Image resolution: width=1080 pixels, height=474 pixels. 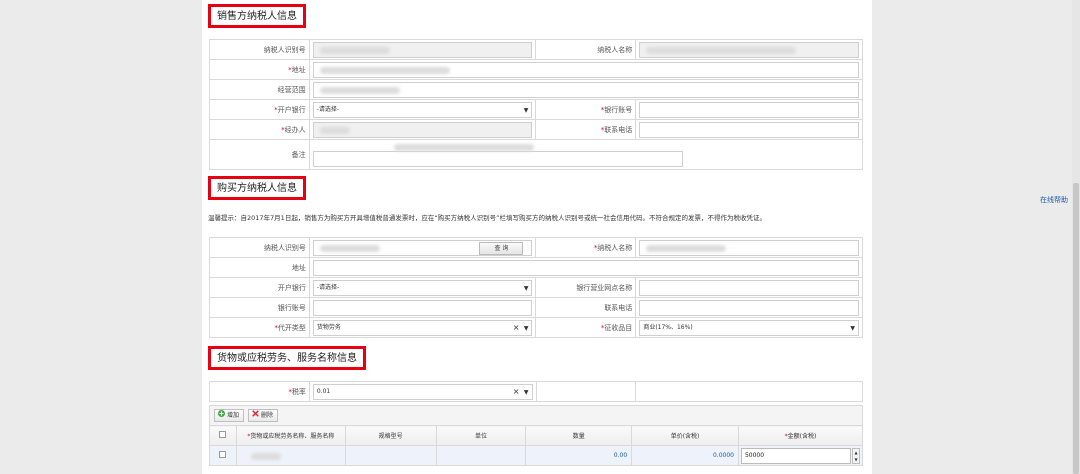 I want to click on col-header-spec: 规格型号, so click(x=390, y=435).